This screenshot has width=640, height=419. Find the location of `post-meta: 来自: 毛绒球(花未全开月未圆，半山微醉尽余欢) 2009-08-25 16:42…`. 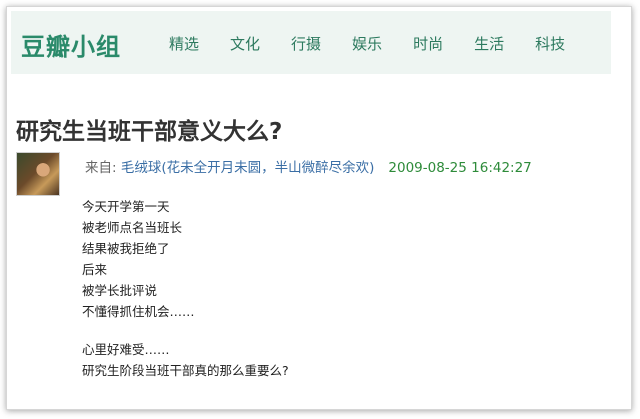

post-meta: 来自: 毛绒球(花未全开月未圆，半山微醉尽余欢) 2009-08-25 16:42… is located at coordinates (308, 166).